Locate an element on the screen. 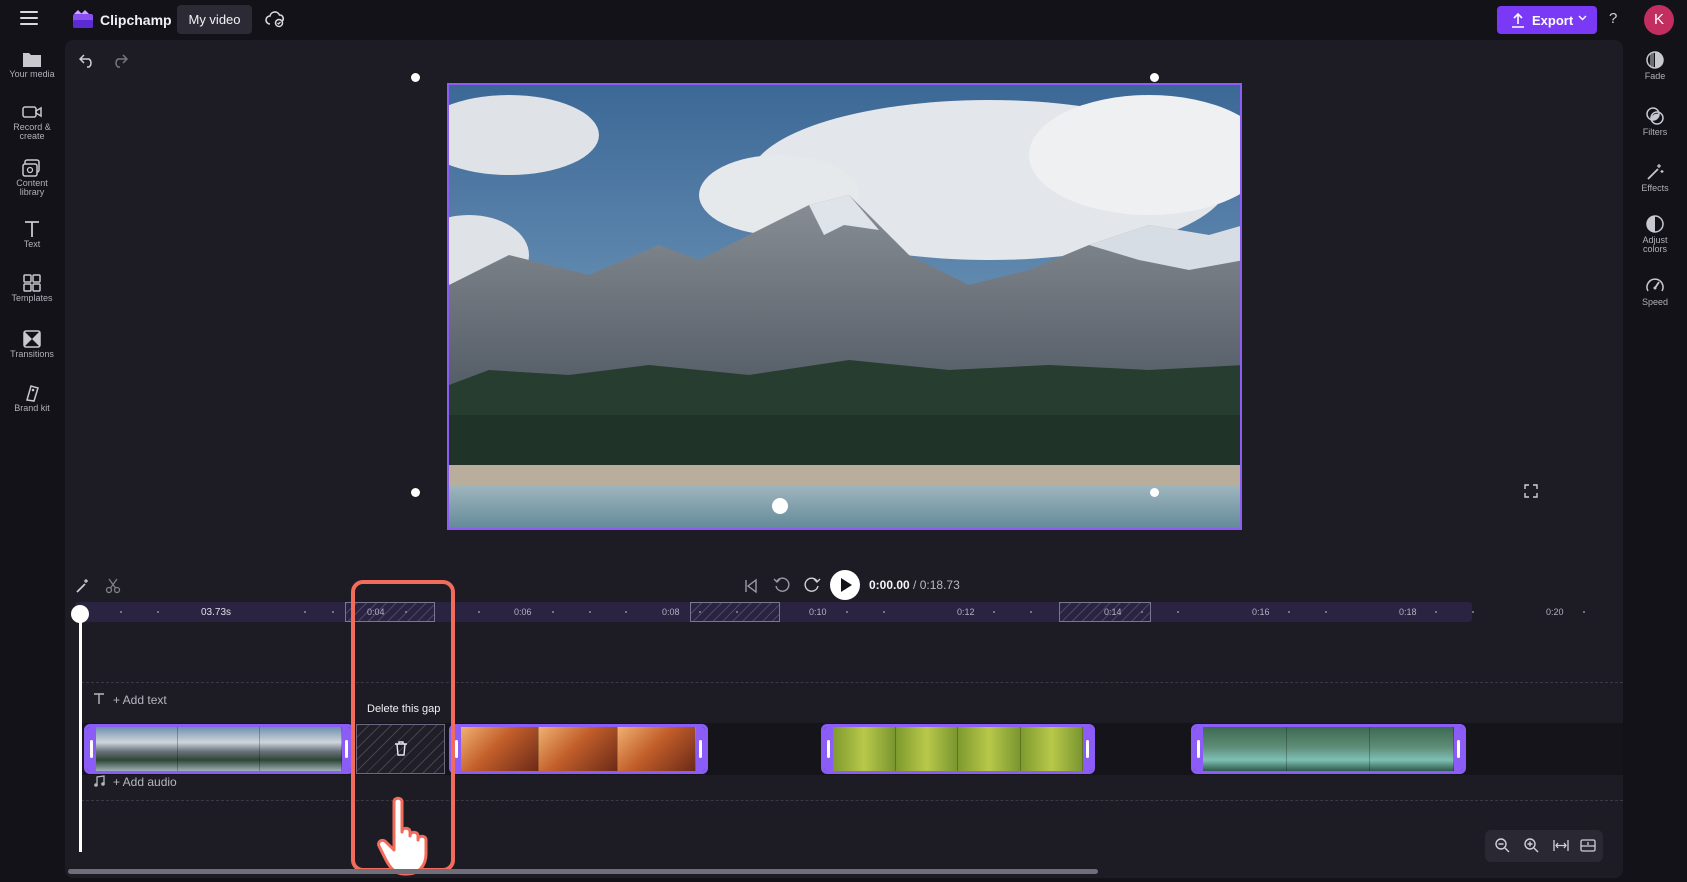 The height and width of the screenshot is (882, 1687). total-time: 0:18.73 is located at coordinates (939, 585).